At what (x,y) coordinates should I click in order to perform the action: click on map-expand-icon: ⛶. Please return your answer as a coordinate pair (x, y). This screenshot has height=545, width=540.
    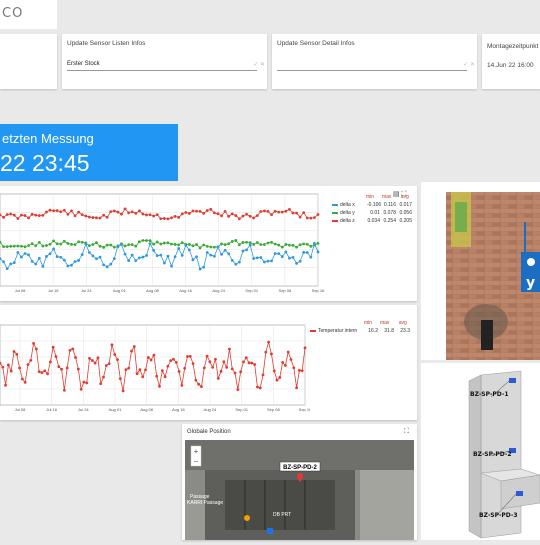
    Looking at the image, I should click on (406, 432).